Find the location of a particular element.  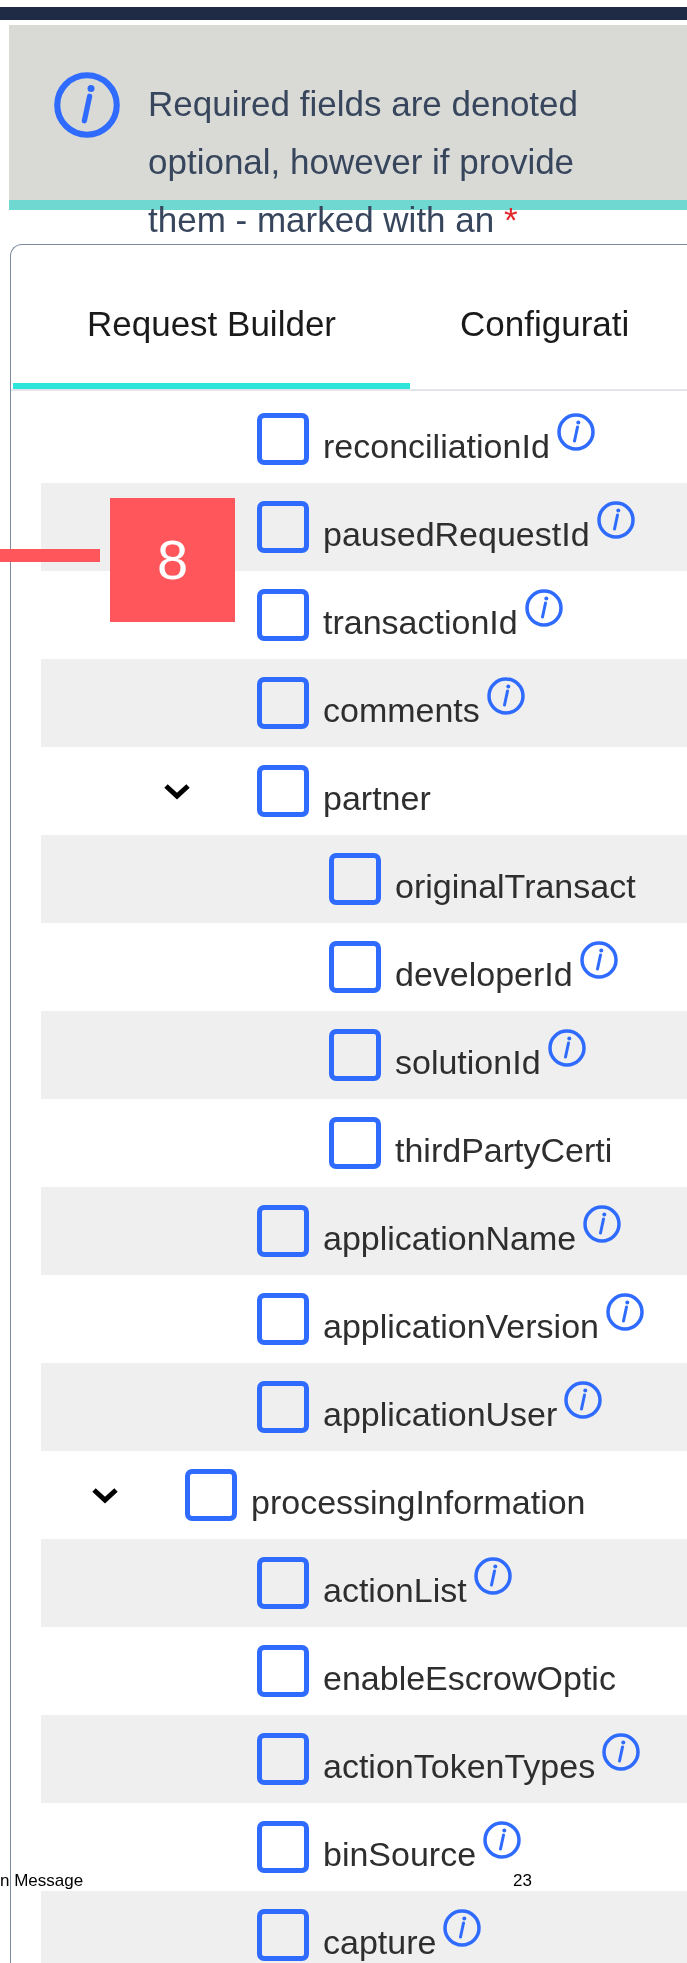

callout-badge: 8 is located at coordinates (172, 560).